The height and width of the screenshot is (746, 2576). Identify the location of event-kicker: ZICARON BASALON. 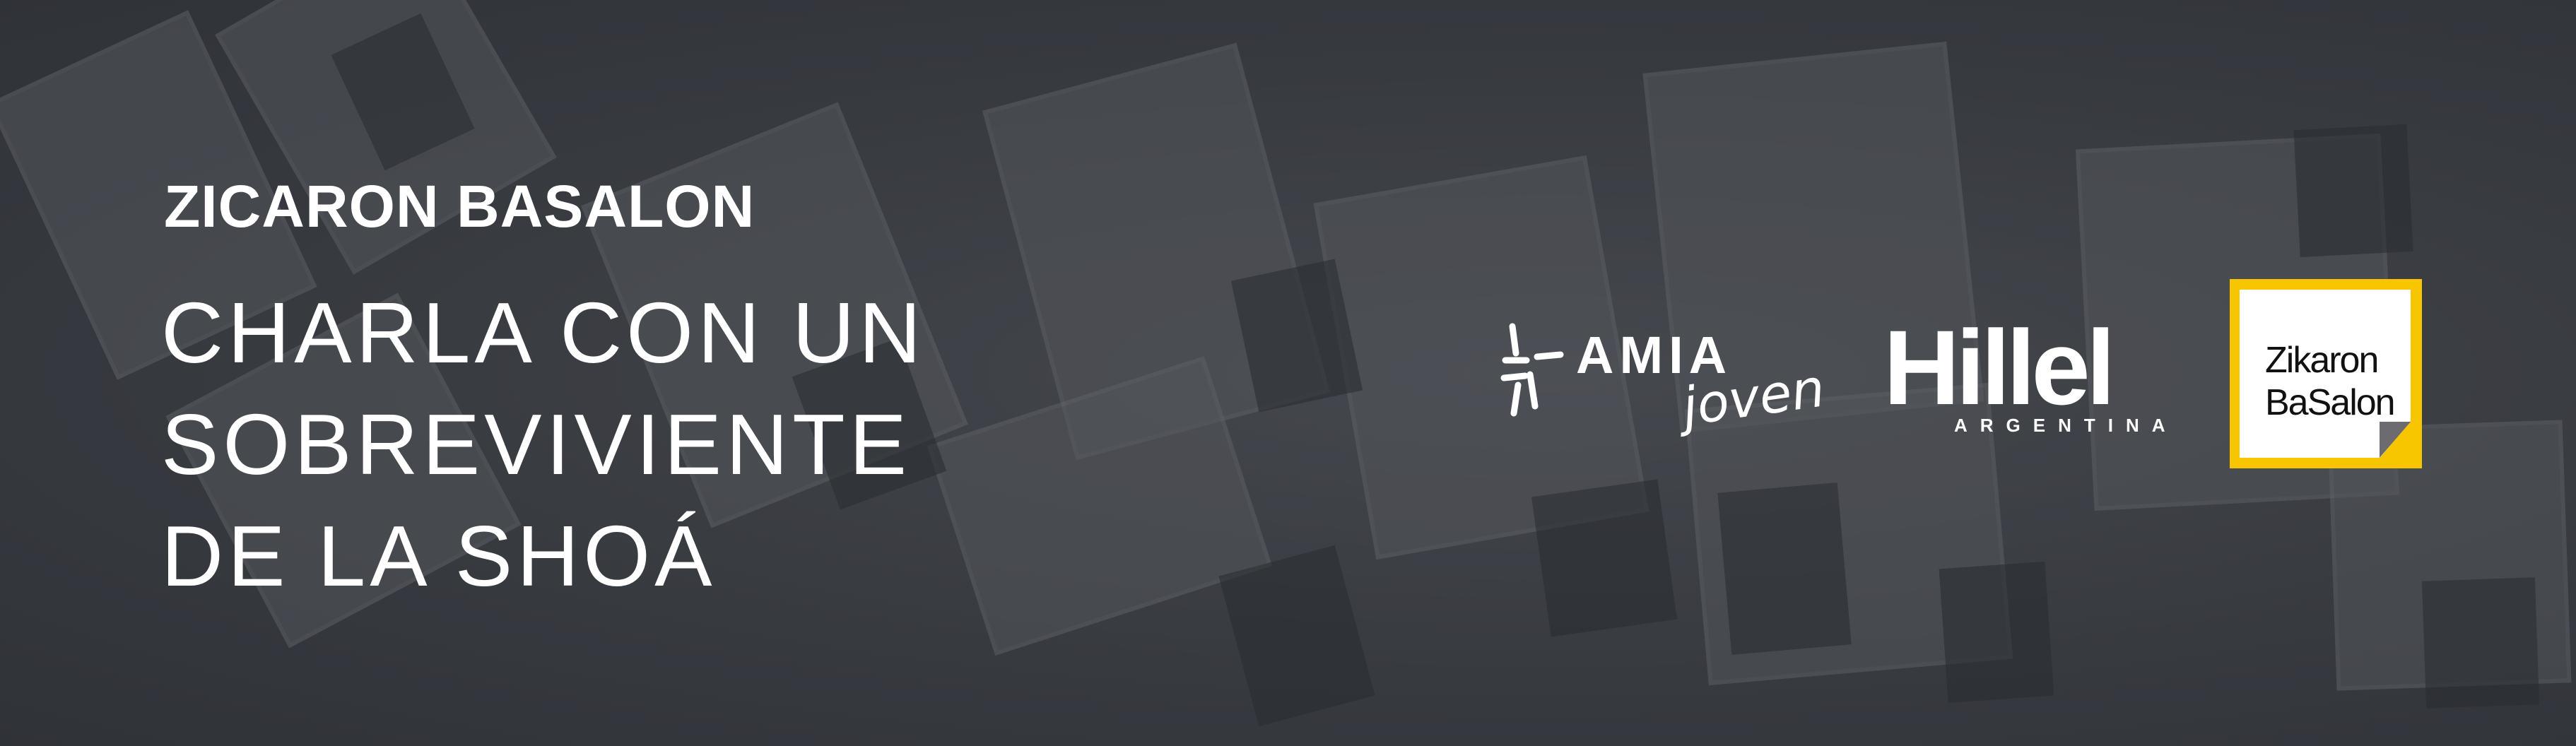
(459, 206).